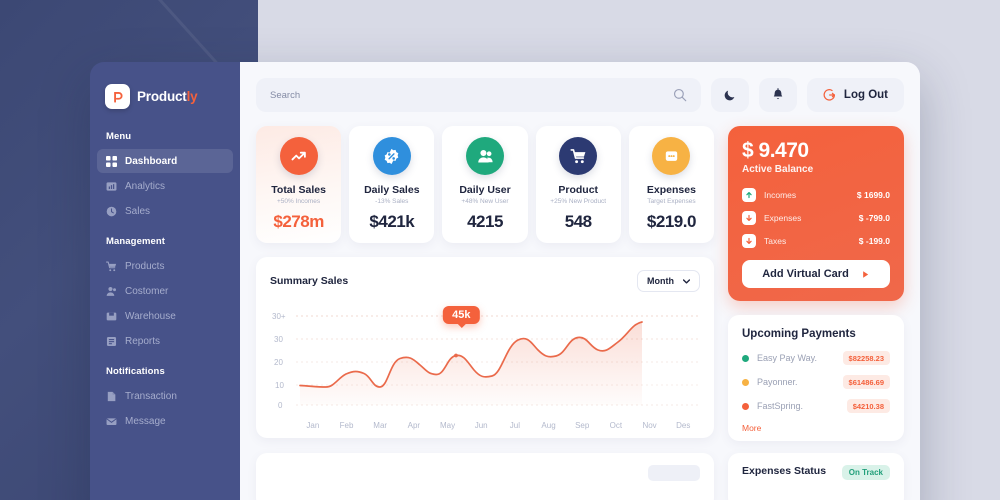 The height and width of the screenshot is (500, 1000). What do you see at coordinates (111, 316) in the screenshot?
I see `box-icon` at bounding box center [111, 316].